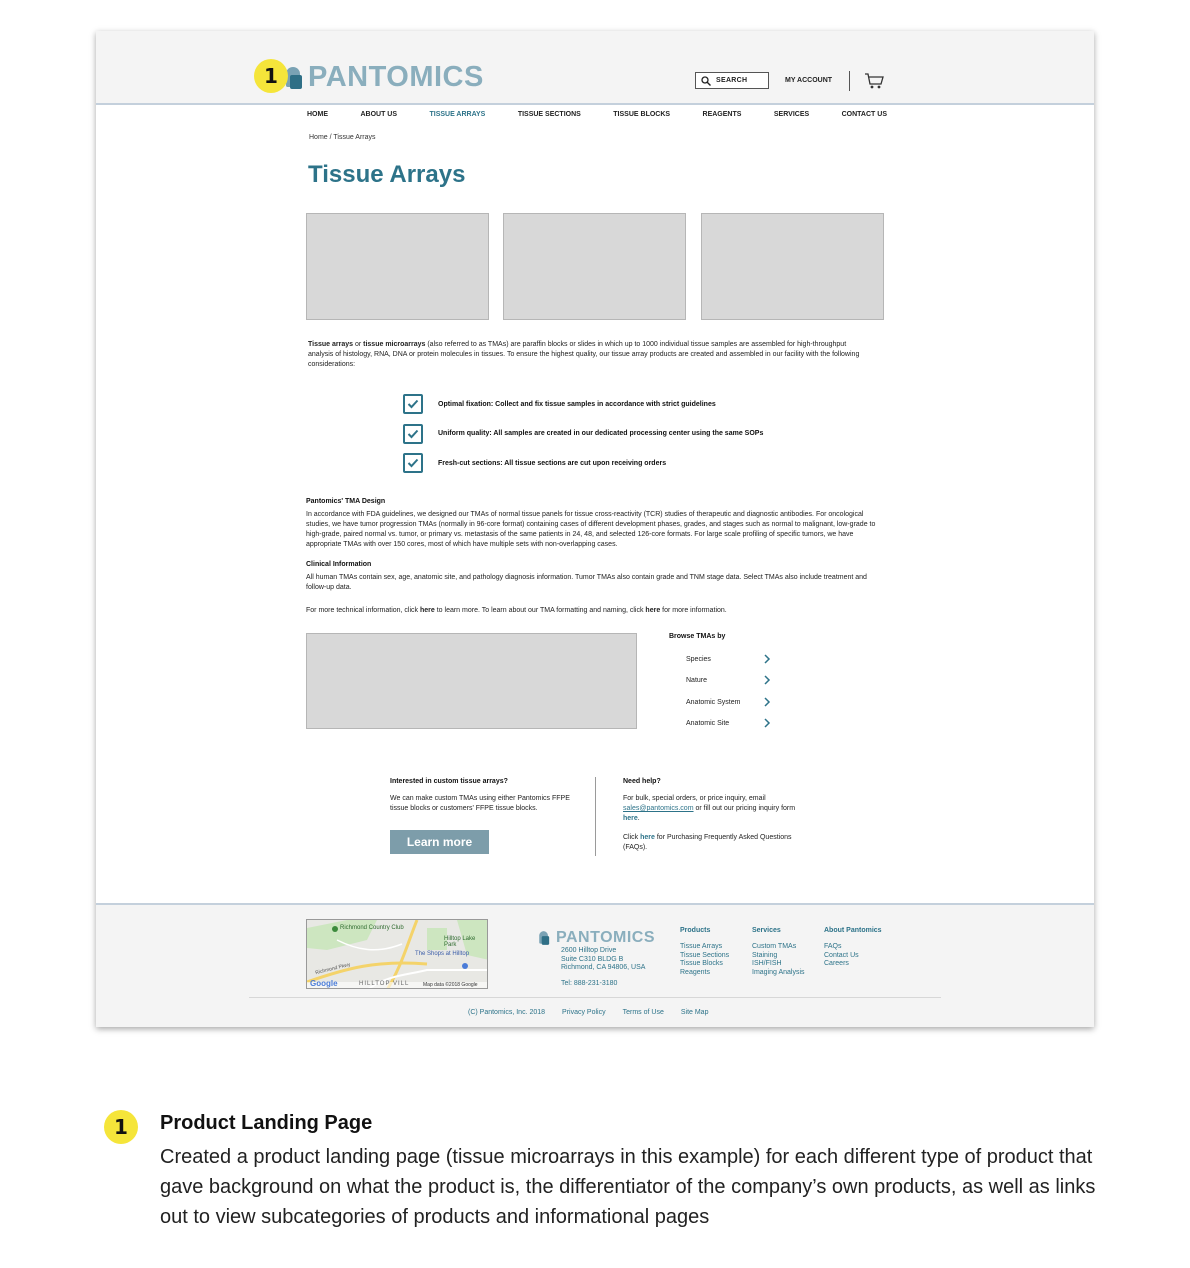 The width and height of the screenshot is (1190, 1268). I want to click on footer-logo-text: PANTOMICS, so click(606, 937).